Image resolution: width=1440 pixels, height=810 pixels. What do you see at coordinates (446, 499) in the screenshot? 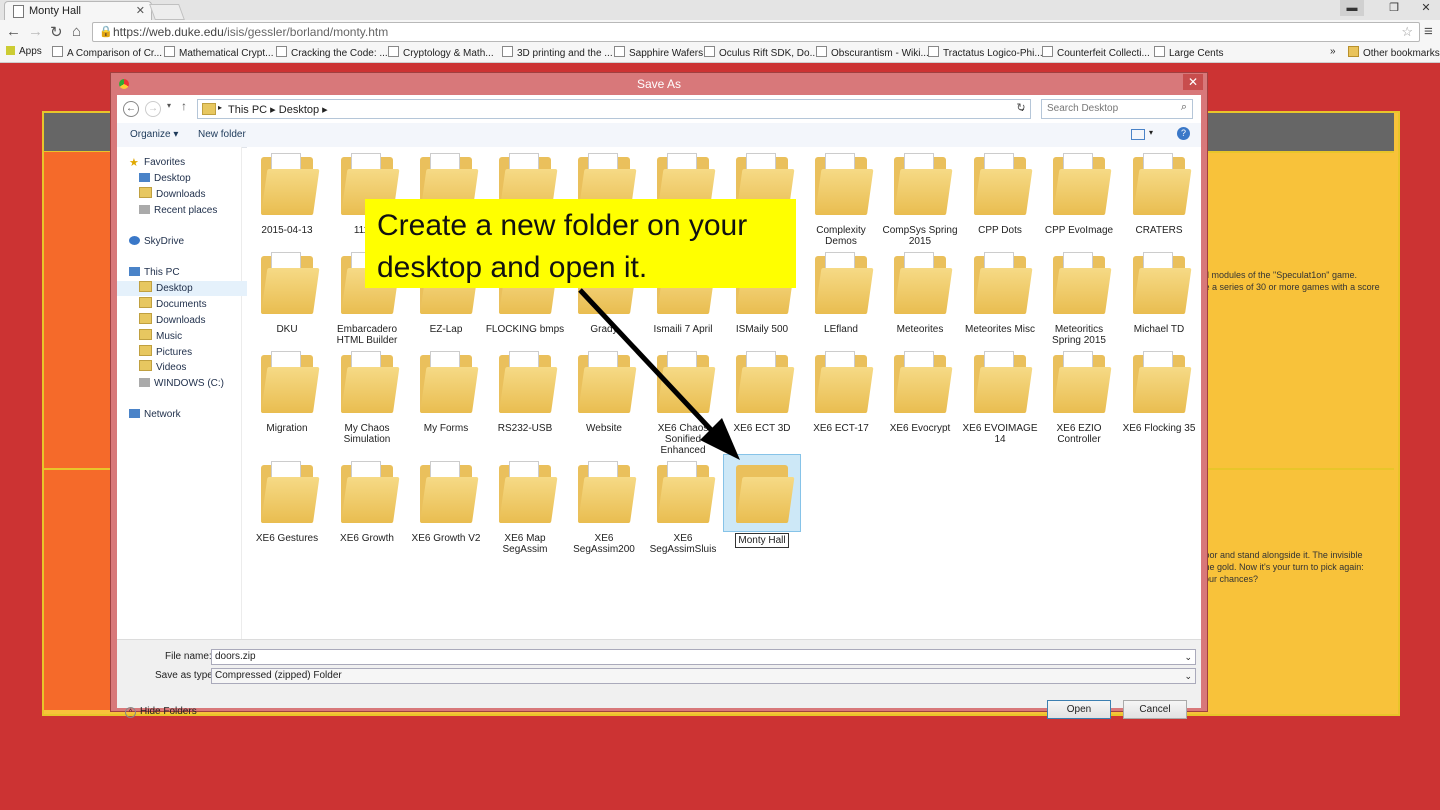
I see `folder-item: XE6 Growth V2` at bounding box center [446, 499].